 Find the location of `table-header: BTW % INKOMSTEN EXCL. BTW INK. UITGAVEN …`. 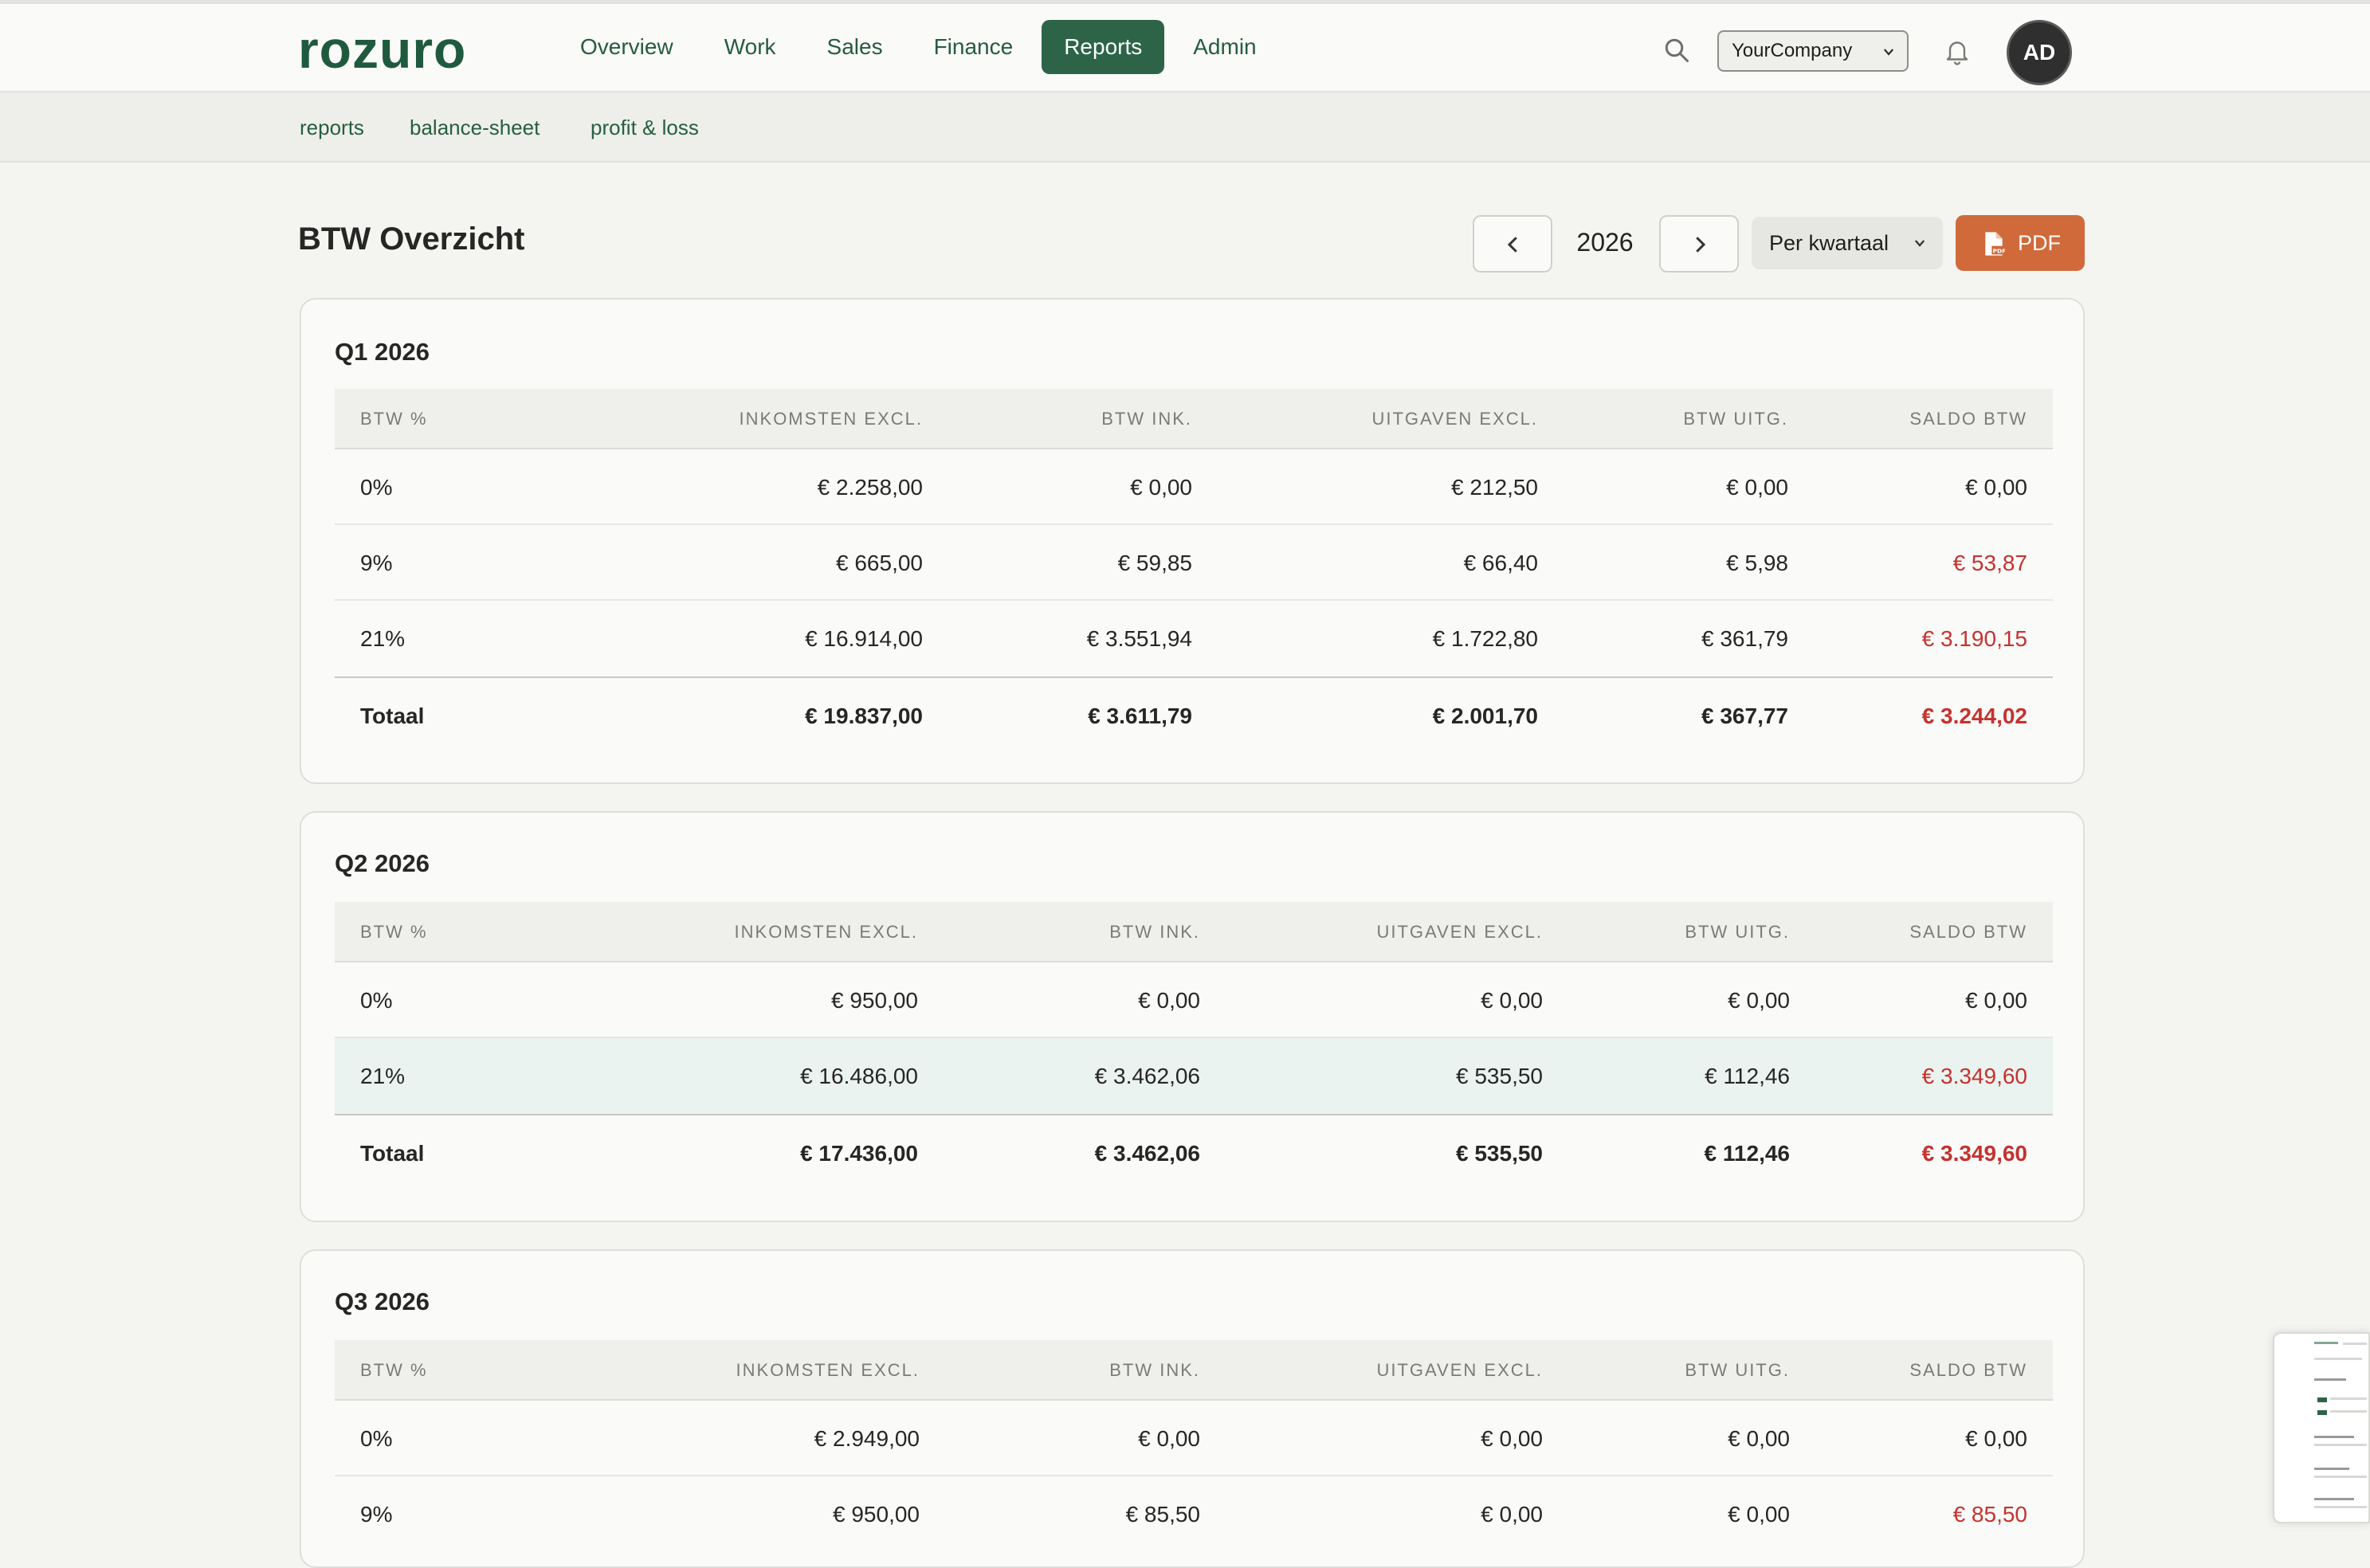

table-header: BTW % INKOMSTEN EXCL. BTW INK. UITGAVEN … is located at coordinates (1194, 1370).